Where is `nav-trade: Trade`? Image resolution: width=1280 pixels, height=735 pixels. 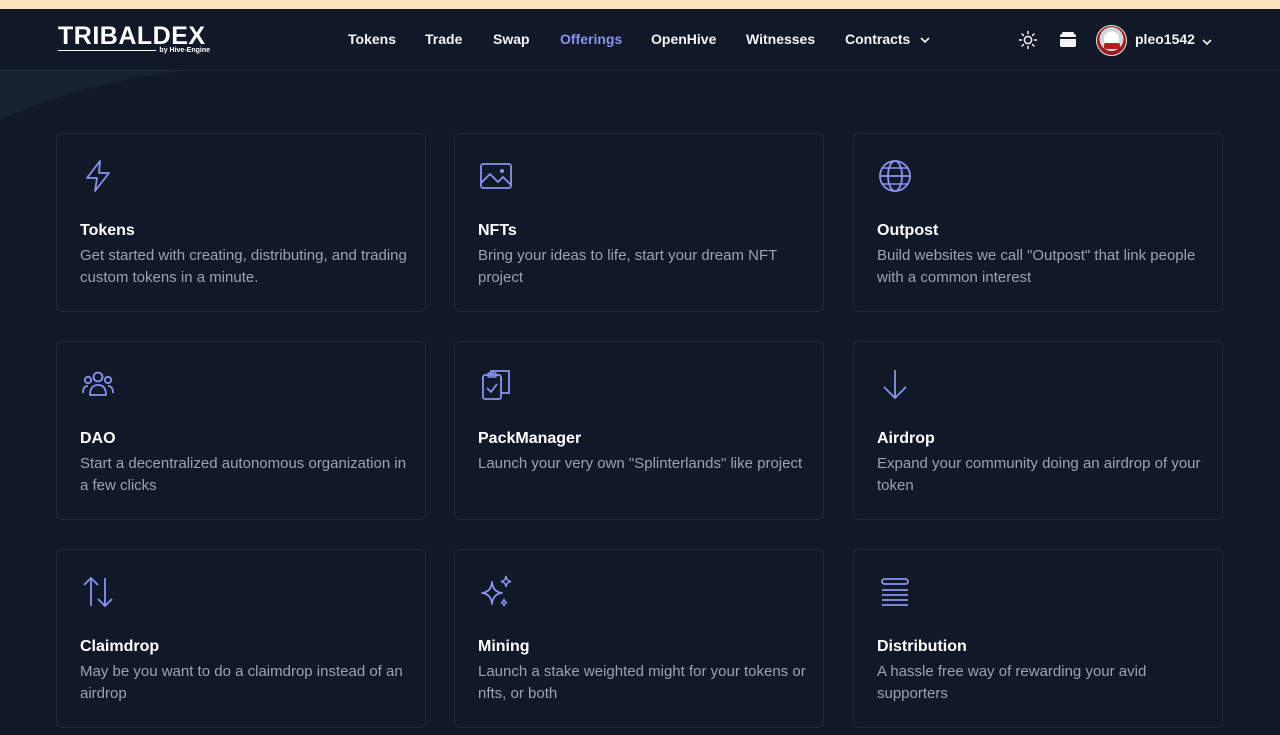 nav-trade: Trade is located at coordinates (443, 39).